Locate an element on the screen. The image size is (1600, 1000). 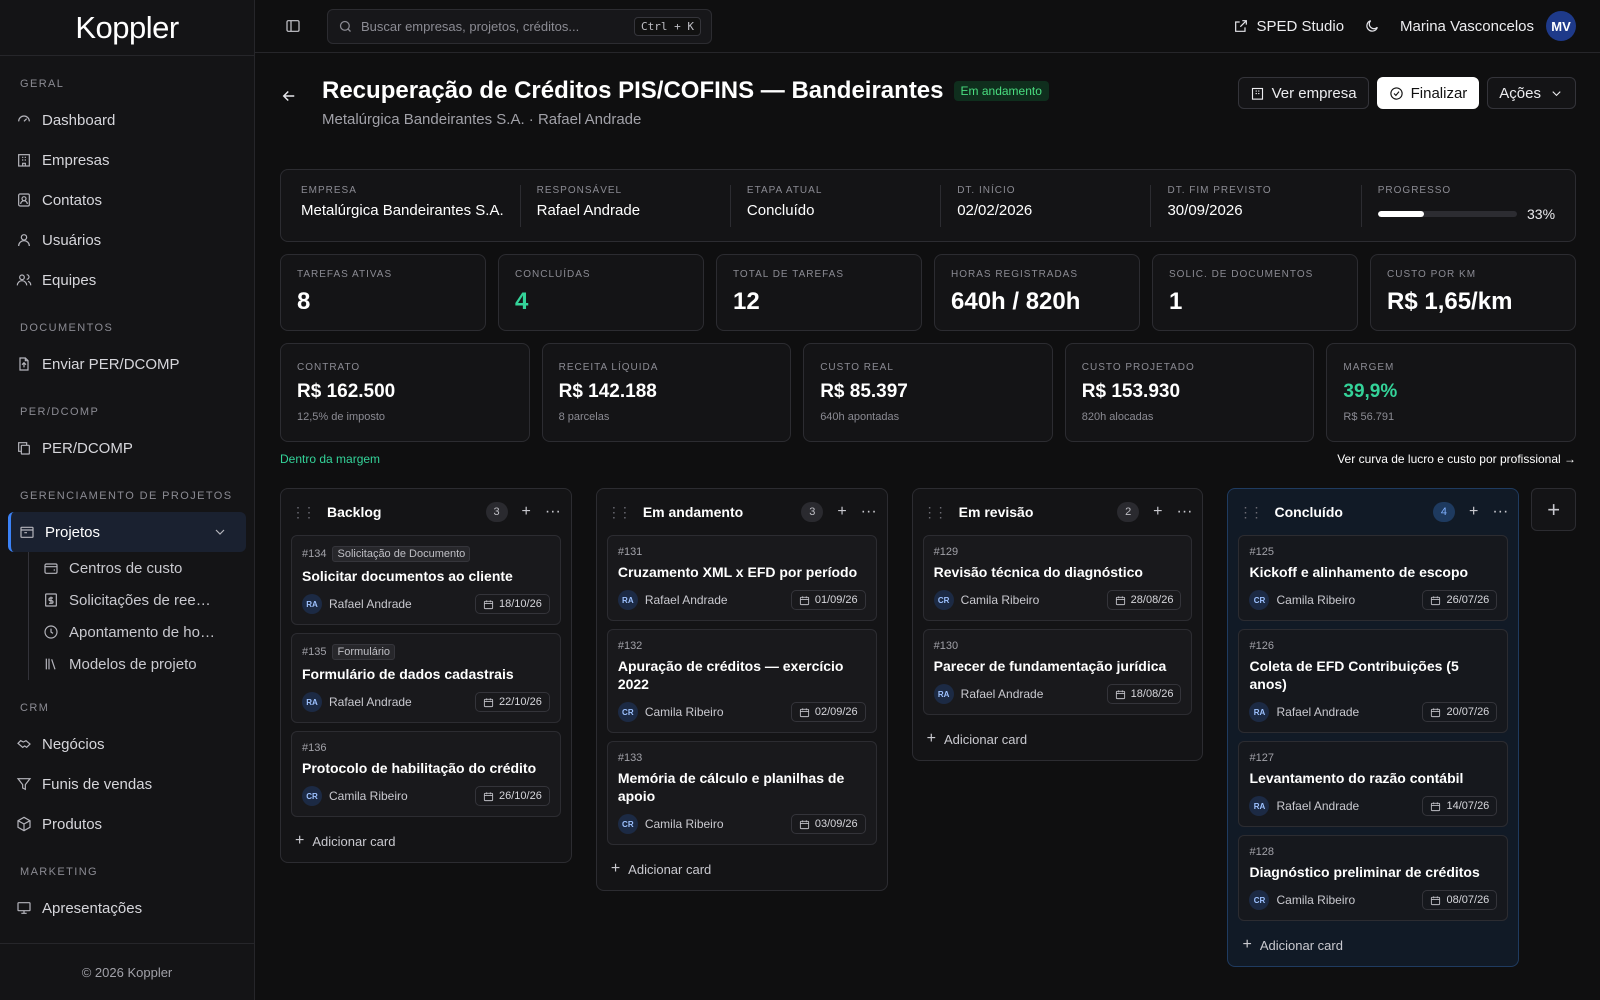
back-button is located at coordinates (293, 97).